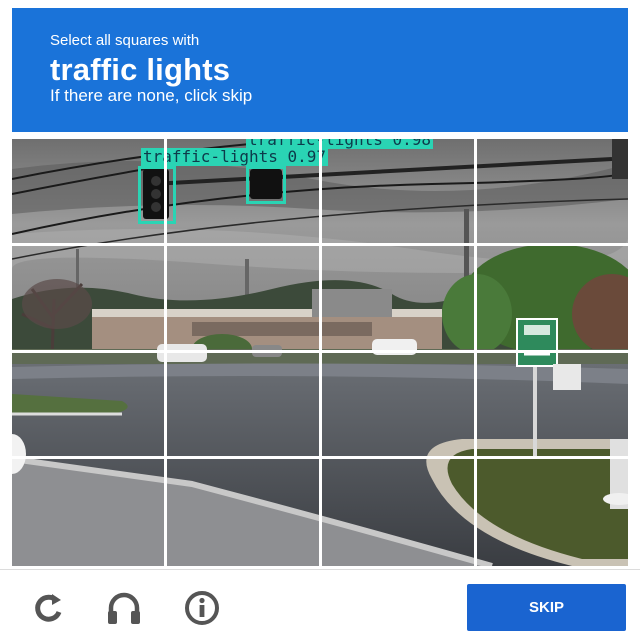 The image size is (640, 641). I want to click on info-icon, so click(202, 608).